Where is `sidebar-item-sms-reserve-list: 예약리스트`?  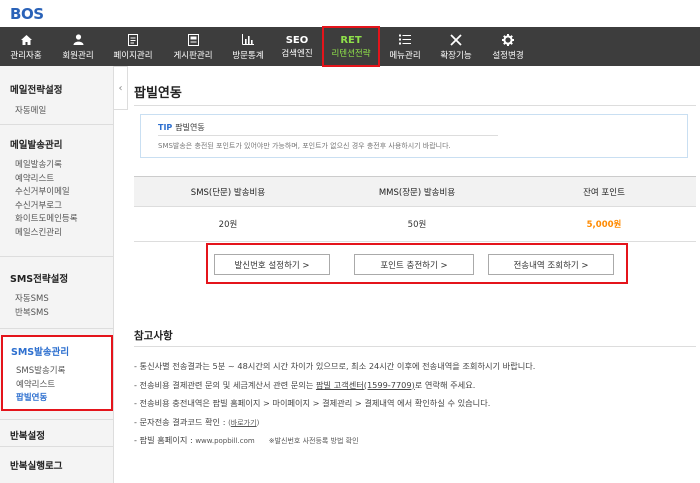 sidebar-item-sms-reserve-list: 예약리스트 is located at coordinates (57, 386).